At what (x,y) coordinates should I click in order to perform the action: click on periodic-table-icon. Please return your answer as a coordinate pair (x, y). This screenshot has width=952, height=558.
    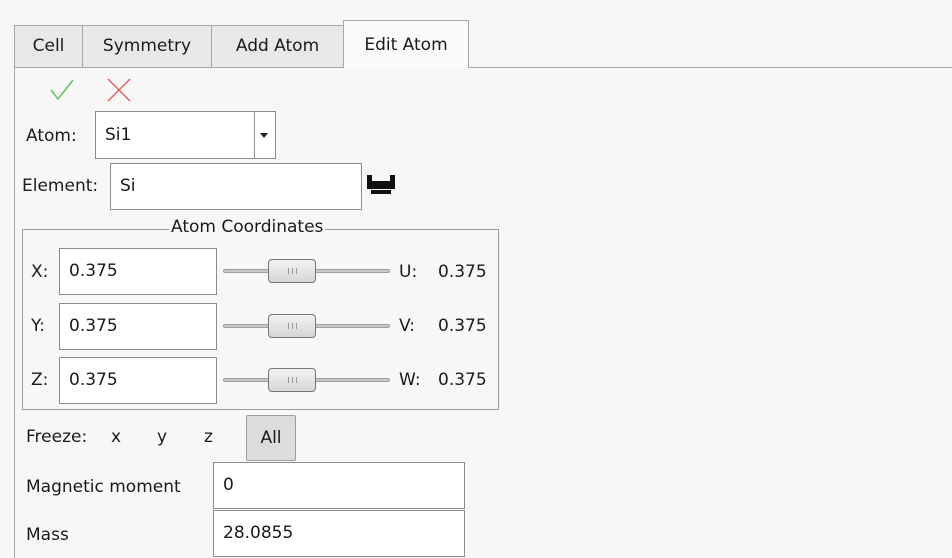
    Looking at the image, I should click on (381, 185).